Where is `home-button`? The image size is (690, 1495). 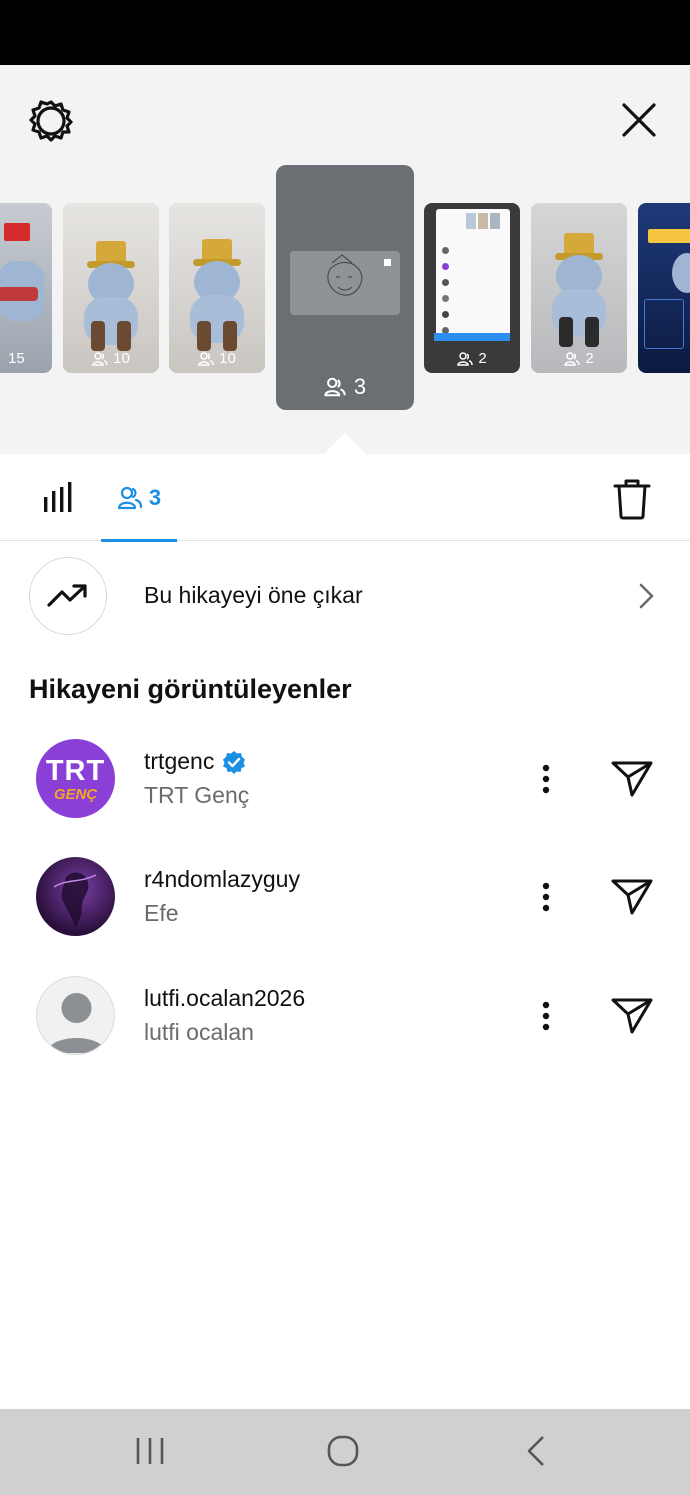
home-button is located at coordinates (343, 1451).